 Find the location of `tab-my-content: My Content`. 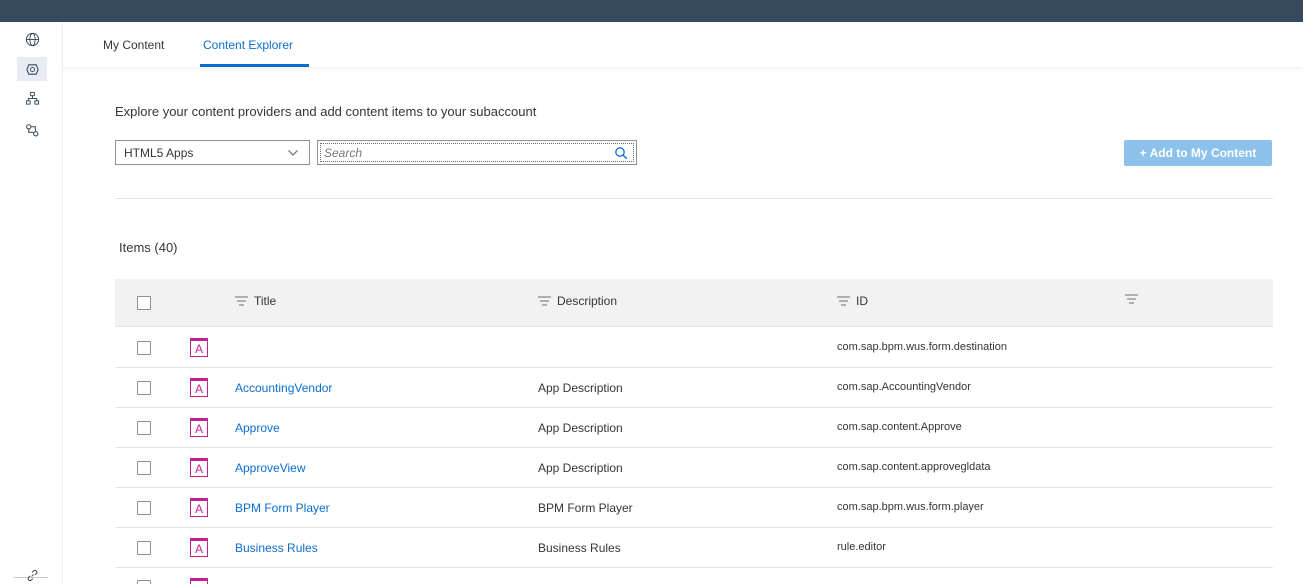

tab-my-content: My Content is located at coordinates (133, 45).